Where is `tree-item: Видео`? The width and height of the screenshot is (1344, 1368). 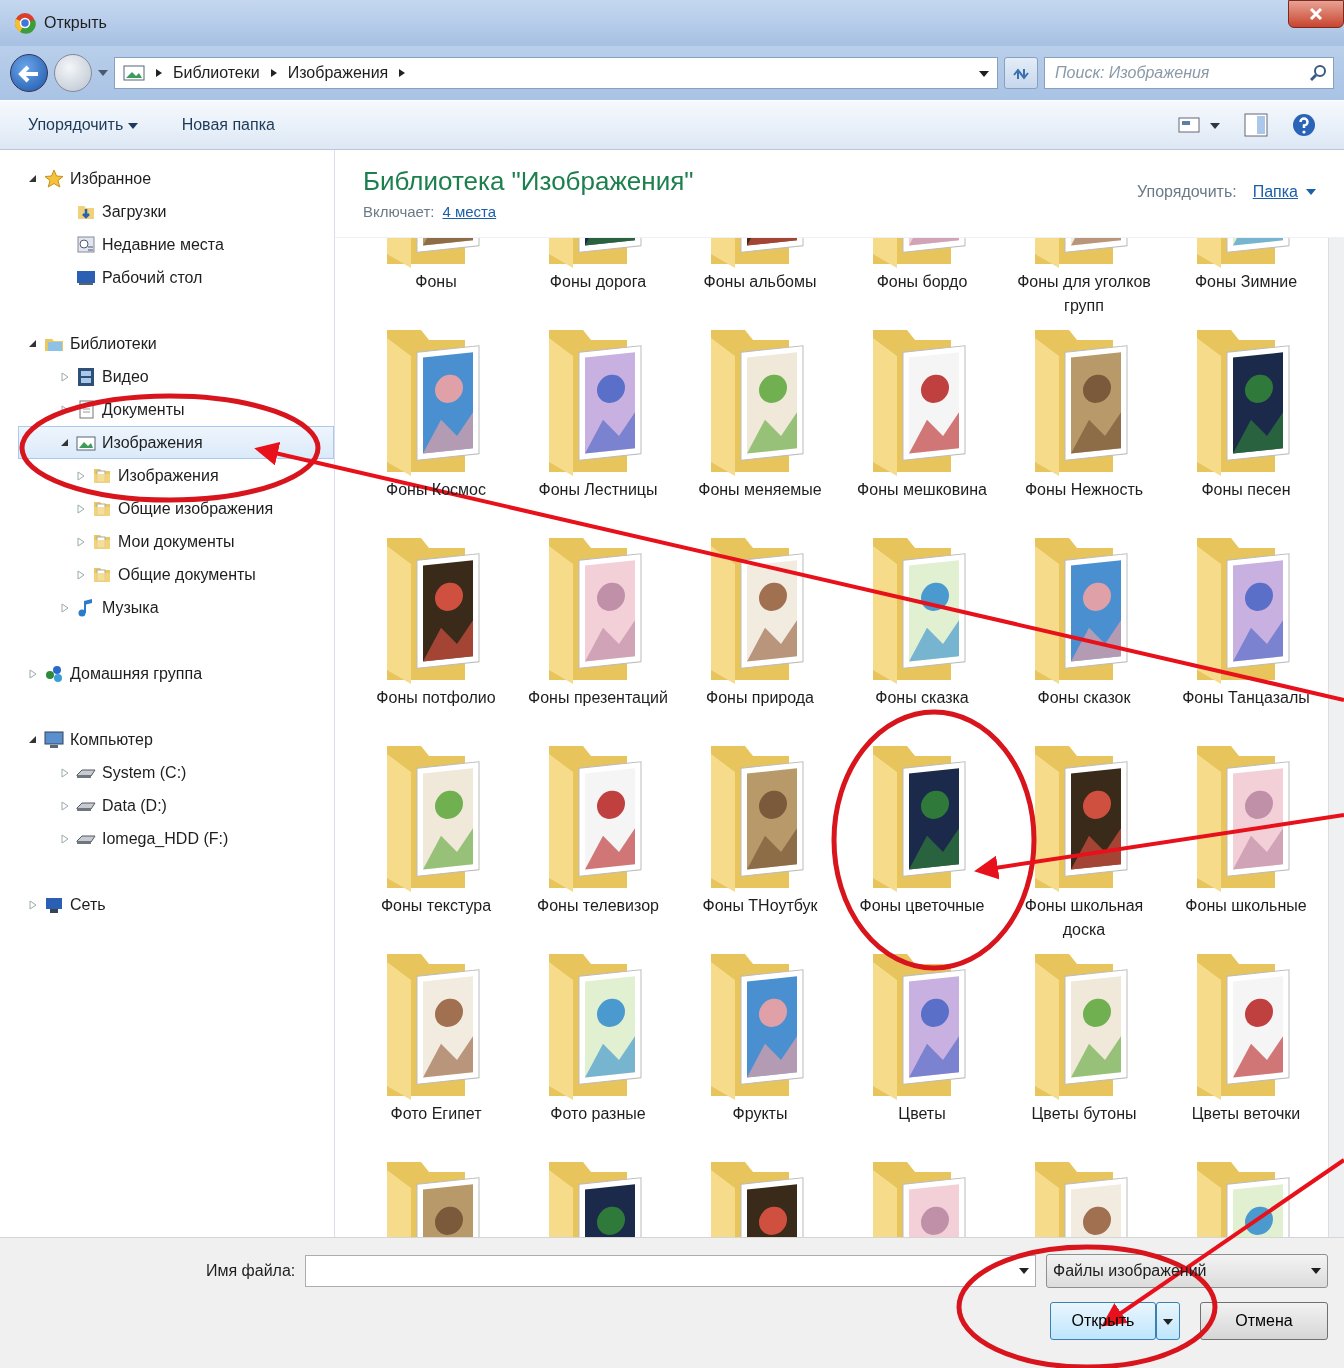
tree-item: Видео is located at coordinates (167, 376).